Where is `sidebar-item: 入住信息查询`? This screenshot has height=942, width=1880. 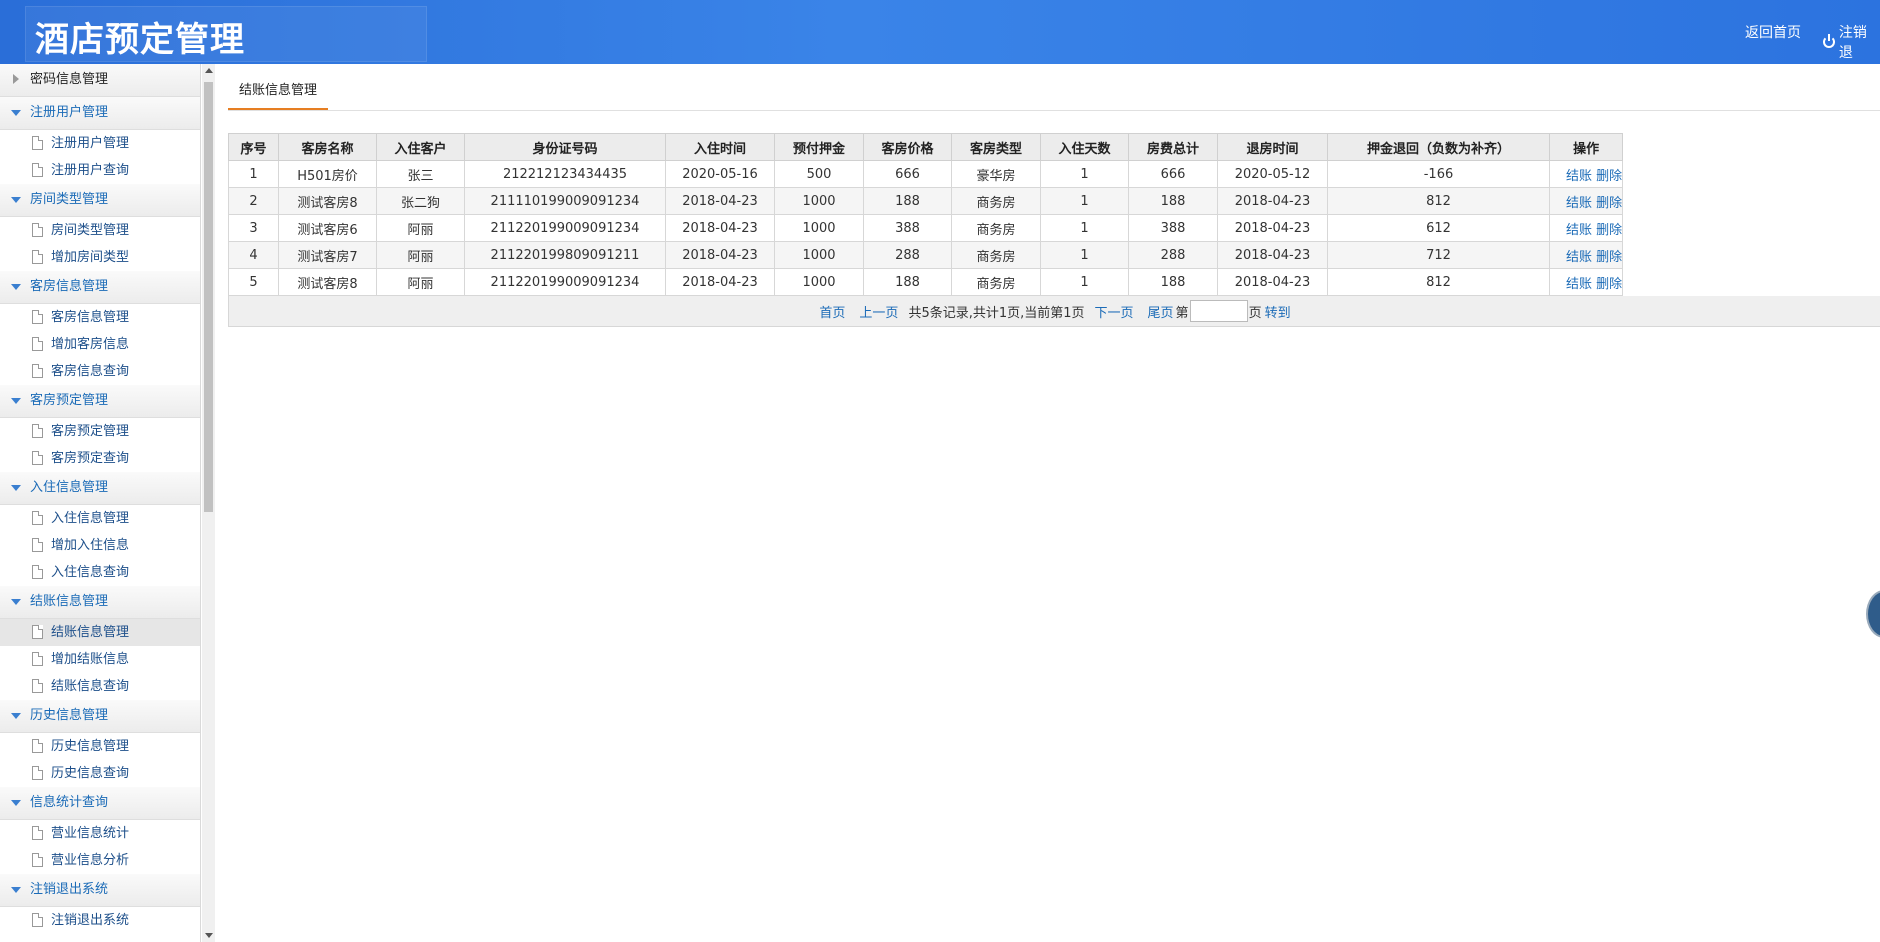 sidebar-item: 入住信息查询 is located at coordinates (100, 572).